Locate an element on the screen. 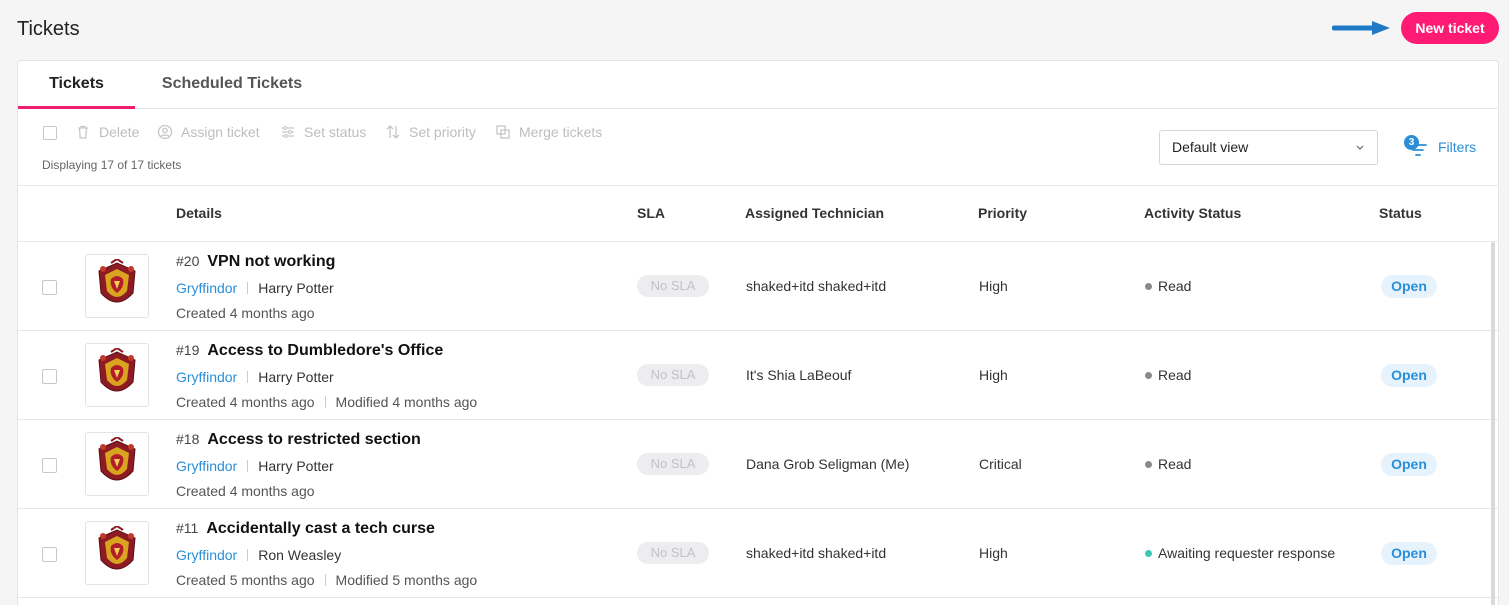 This screenshot has width=1509, height=605. ticket-number: #18 is located at coordinates (188, 439).